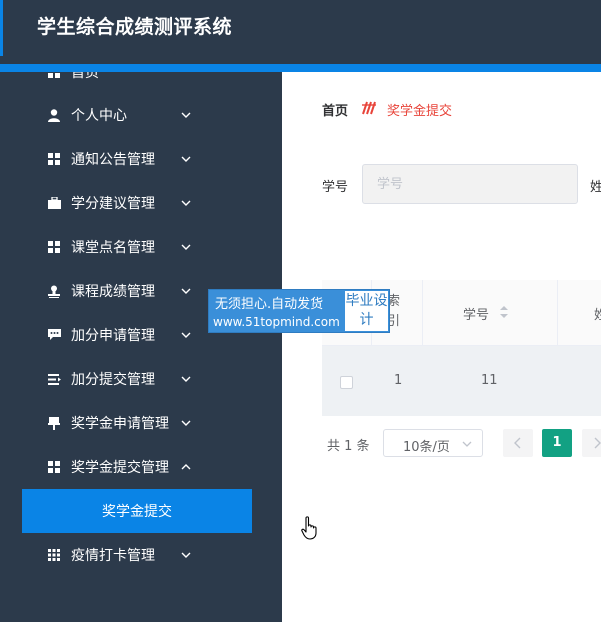  What do you see at coordinates (113, 380) in the screenshot?
I see `sidebar-item-label: 加分提交管理` at bounding box center [113, 380].